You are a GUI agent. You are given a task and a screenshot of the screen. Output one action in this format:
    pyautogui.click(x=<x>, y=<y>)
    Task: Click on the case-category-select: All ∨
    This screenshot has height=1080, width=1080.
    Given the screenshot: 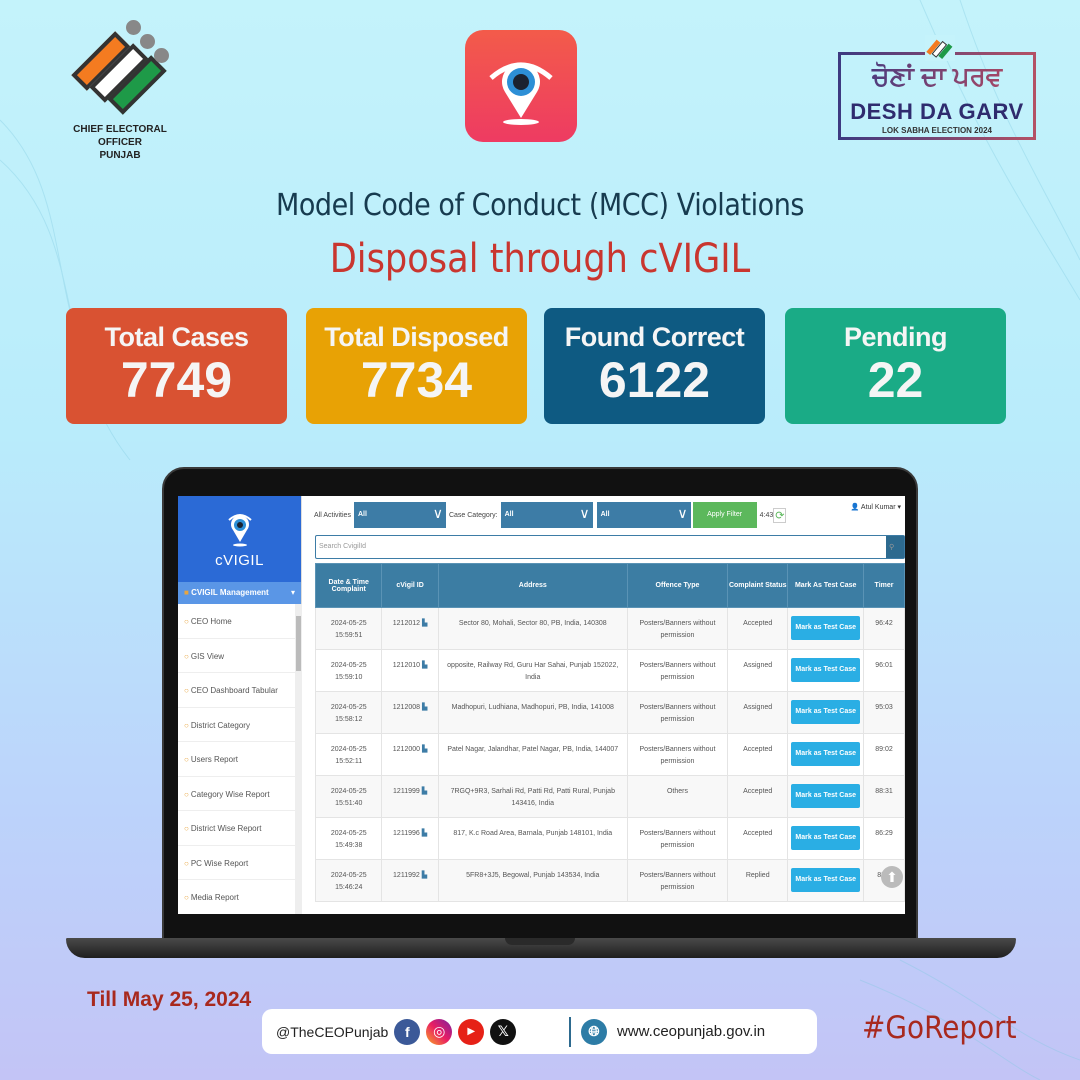 What is the action you would take?
    pyautogui.click(x=546, y=515)
    